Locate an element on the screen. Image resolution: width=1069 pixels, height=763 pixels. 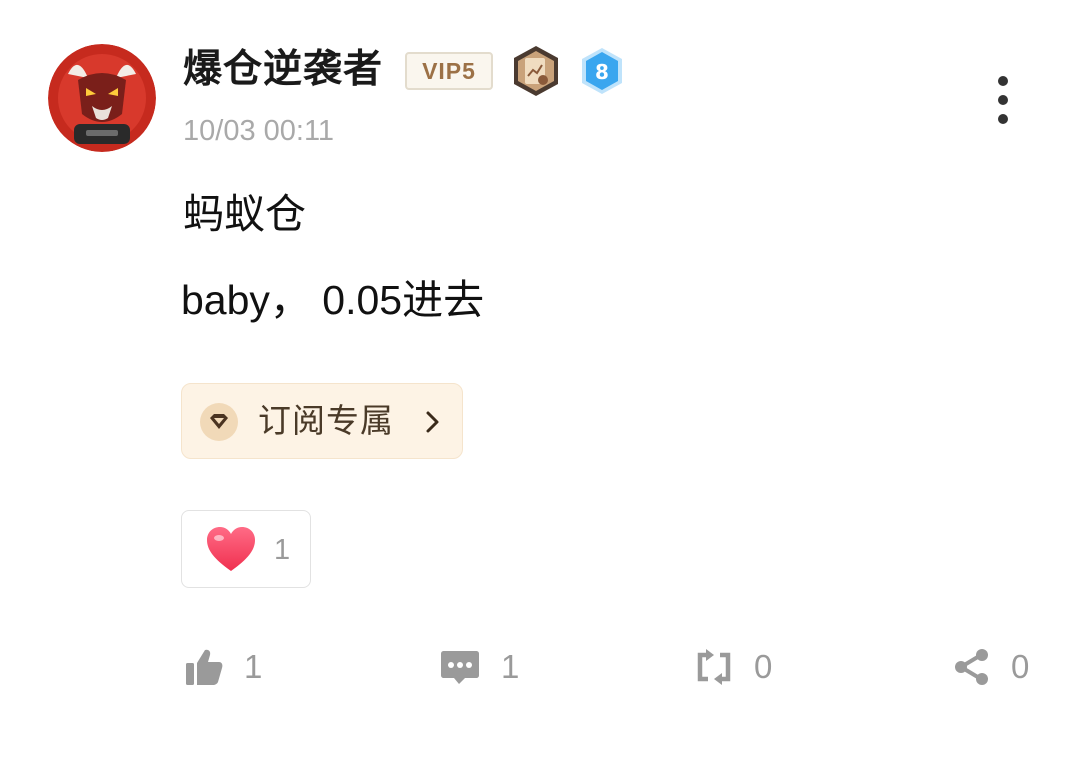
repost-count: 0 is located at coordinates (763, 666).